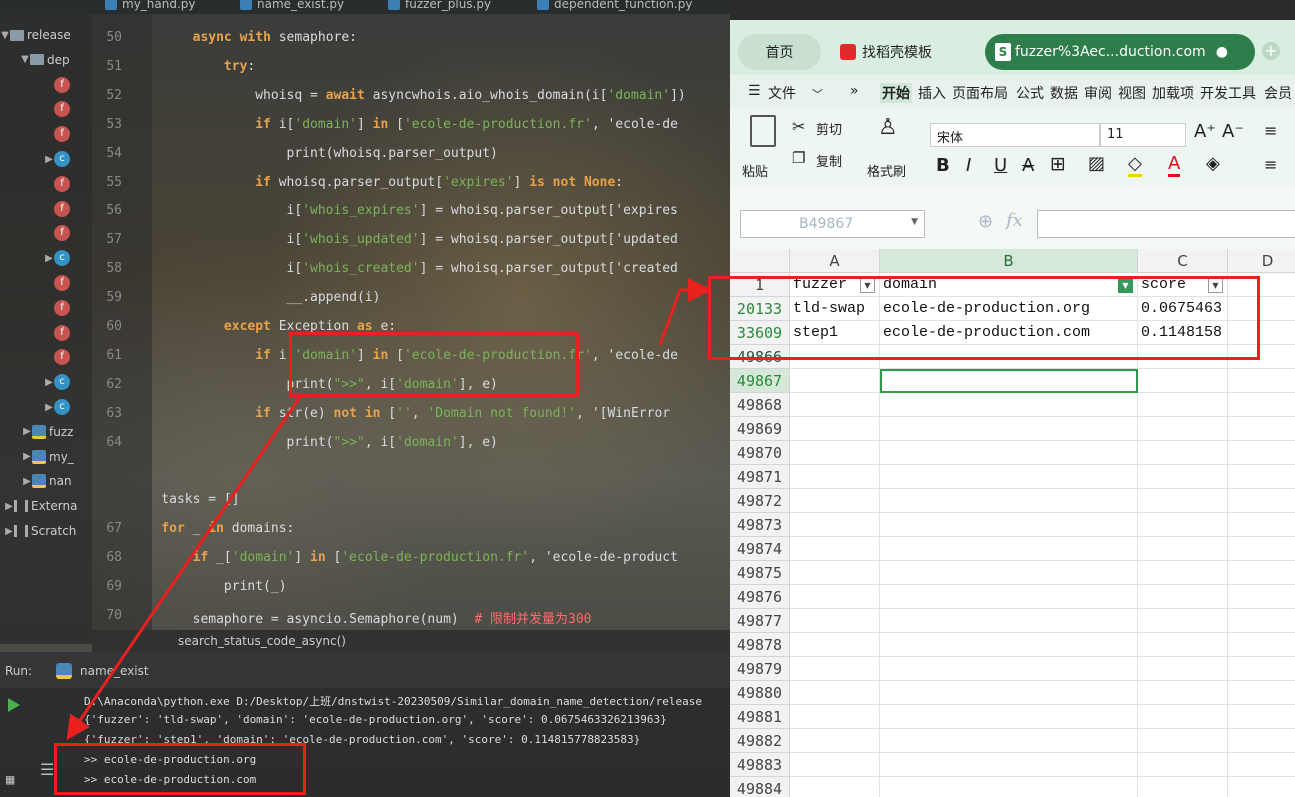  Describe the element at coordinates (685, 312) in the screenshot. I see `arrow-to-sheet` at that location.